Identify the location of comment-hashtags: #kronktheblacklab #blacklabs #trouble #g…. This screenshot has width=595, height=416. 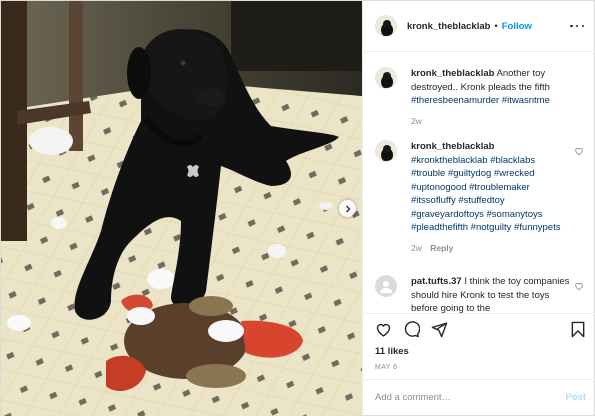
(491, 194).